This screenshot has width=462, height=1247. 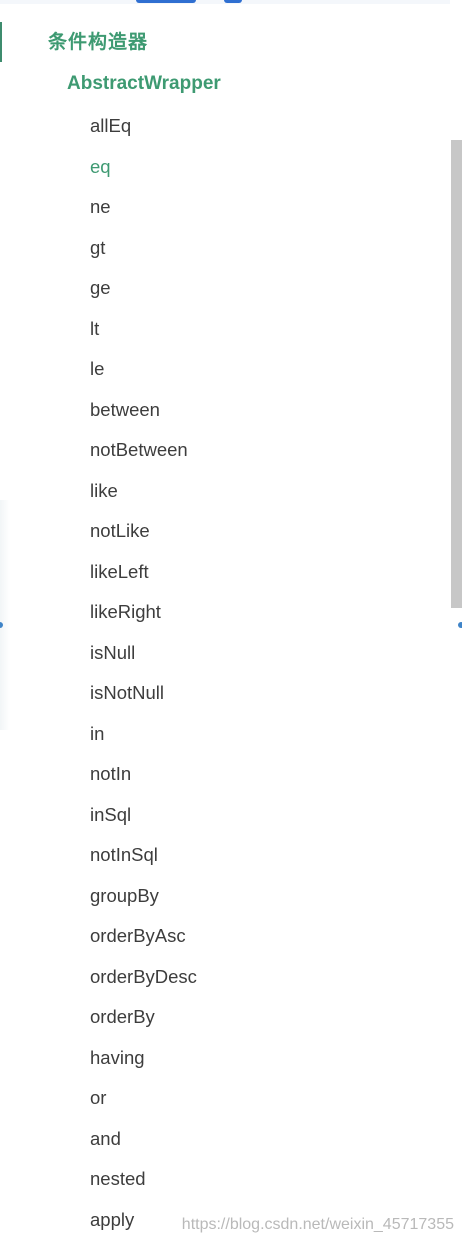 I want to click on nav-item-ge: ge, so click(x=143, y=297).